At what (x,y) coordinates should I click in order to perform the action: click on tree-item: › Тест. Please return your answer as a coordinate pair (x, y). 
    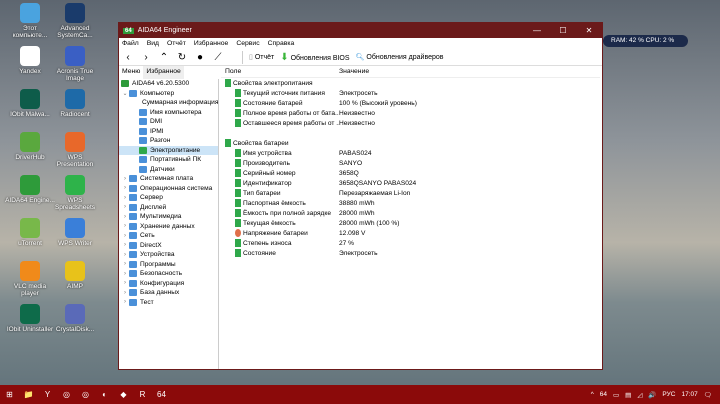
    Looking at the image, I should click on (168, 303).